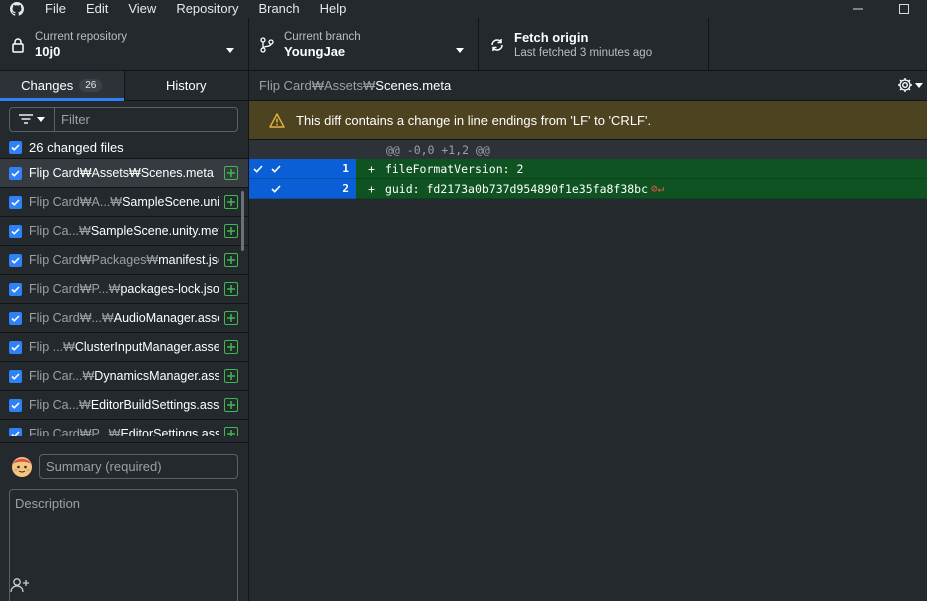 The width and height of the screenshot is (927, 601). Describe the element at coordinates (206, 9) in the screenshot. I see `menu-repository: Repository` at that location.